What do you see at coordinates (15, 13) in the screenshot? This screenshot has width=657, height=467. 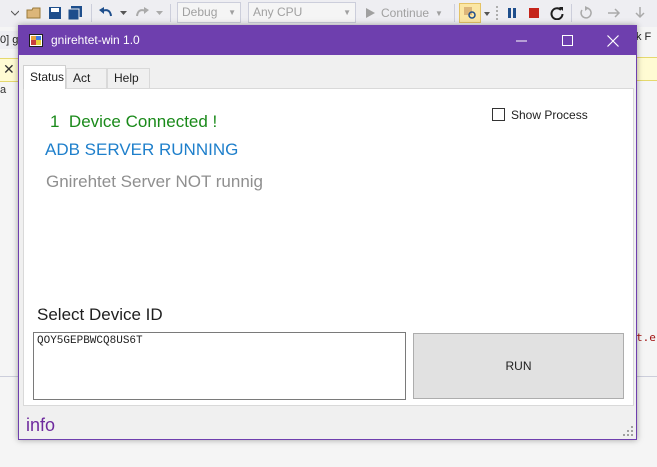 I see `dropdown-arrow-icon` at bounding box center [15, 13].